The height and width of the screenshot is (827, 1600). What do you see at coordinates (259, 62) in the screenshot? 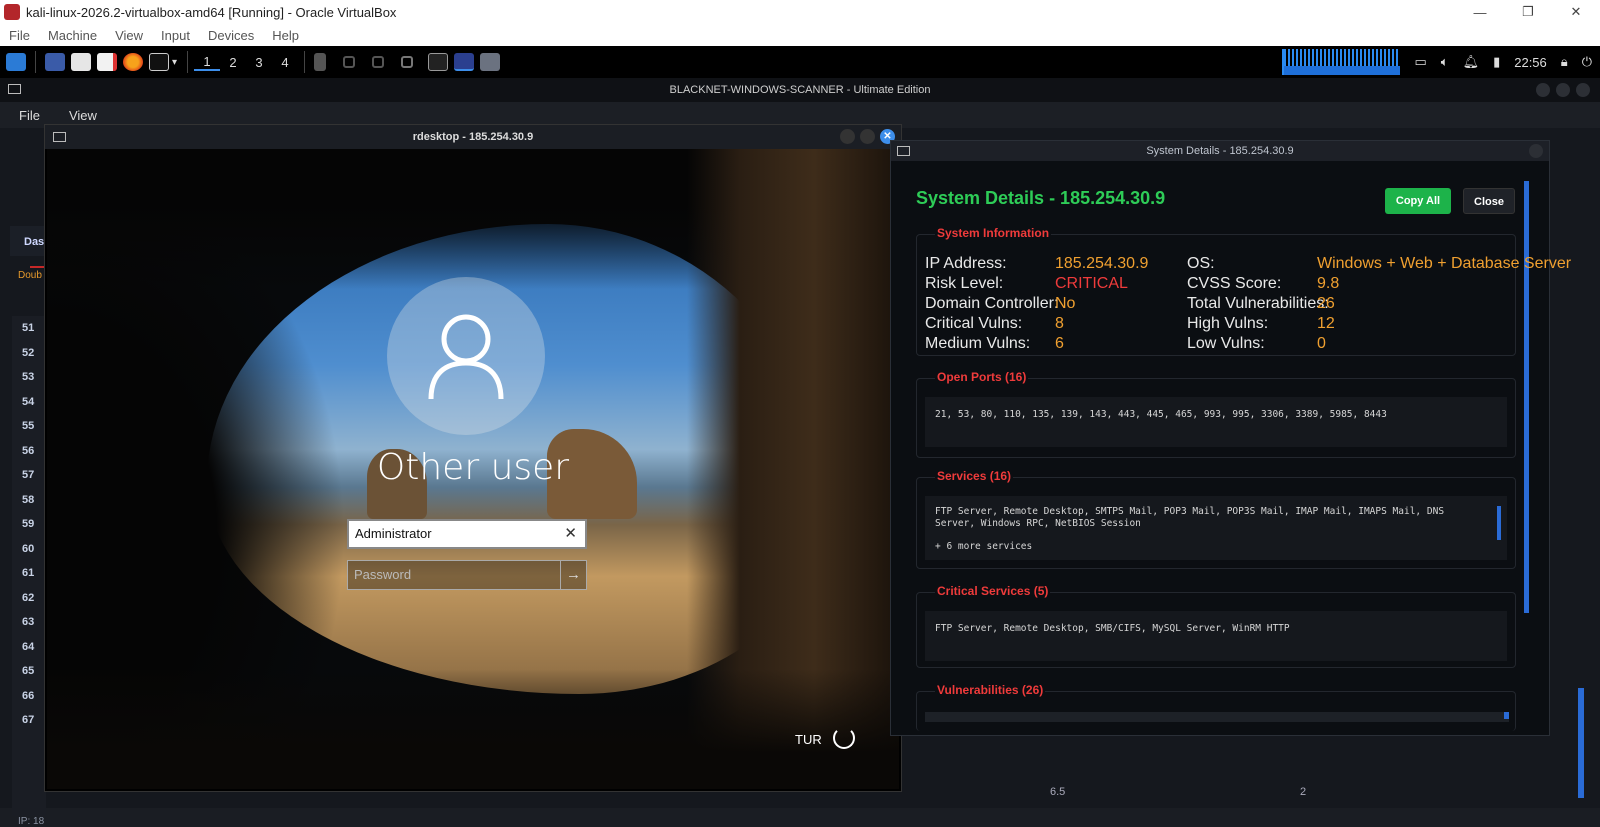
I see `workspace-3: 3` at bounding box center [259, 62].